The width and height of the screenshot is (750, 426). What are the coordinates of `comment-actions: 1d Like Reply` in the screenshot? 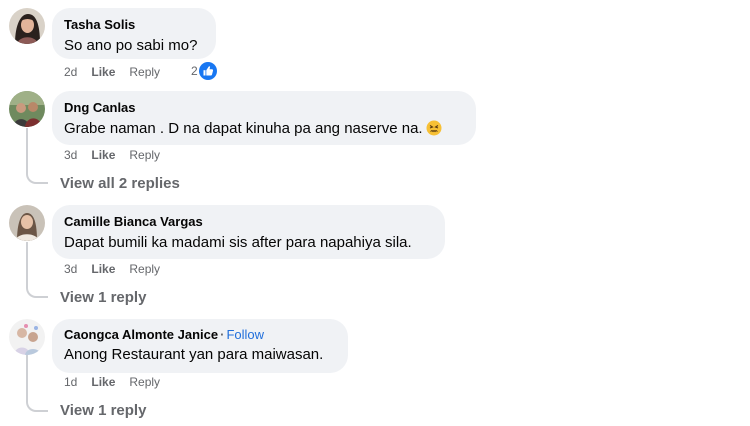 It's located at (112, 382).